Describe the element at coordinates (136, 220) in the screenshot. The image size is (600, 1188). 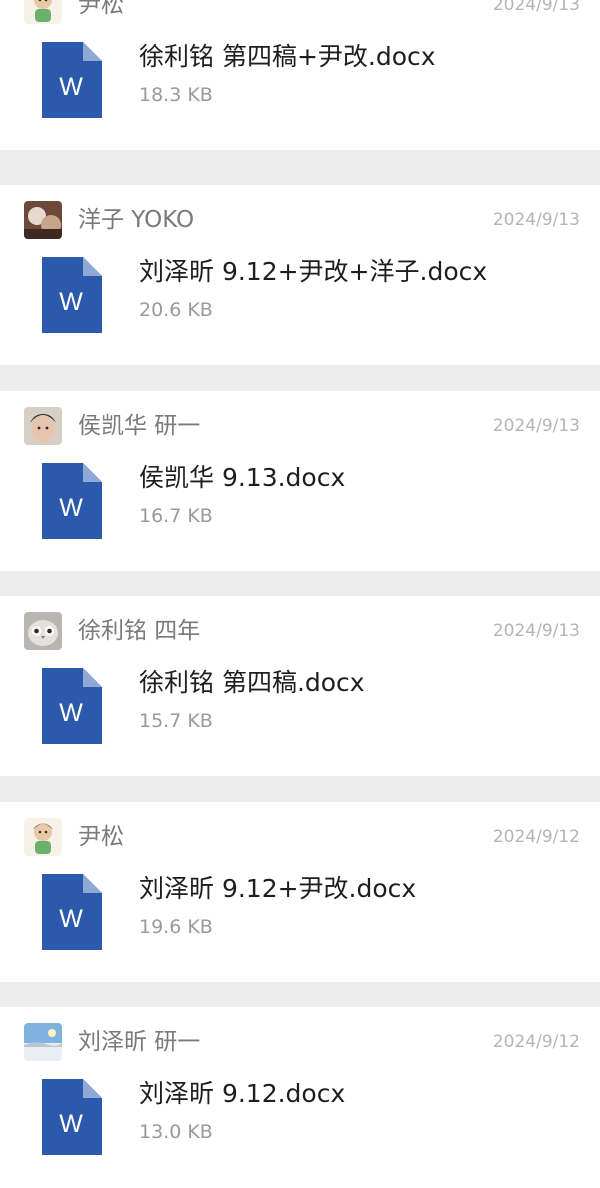
I see `sender-name: 洋子 YOKO` at that location.